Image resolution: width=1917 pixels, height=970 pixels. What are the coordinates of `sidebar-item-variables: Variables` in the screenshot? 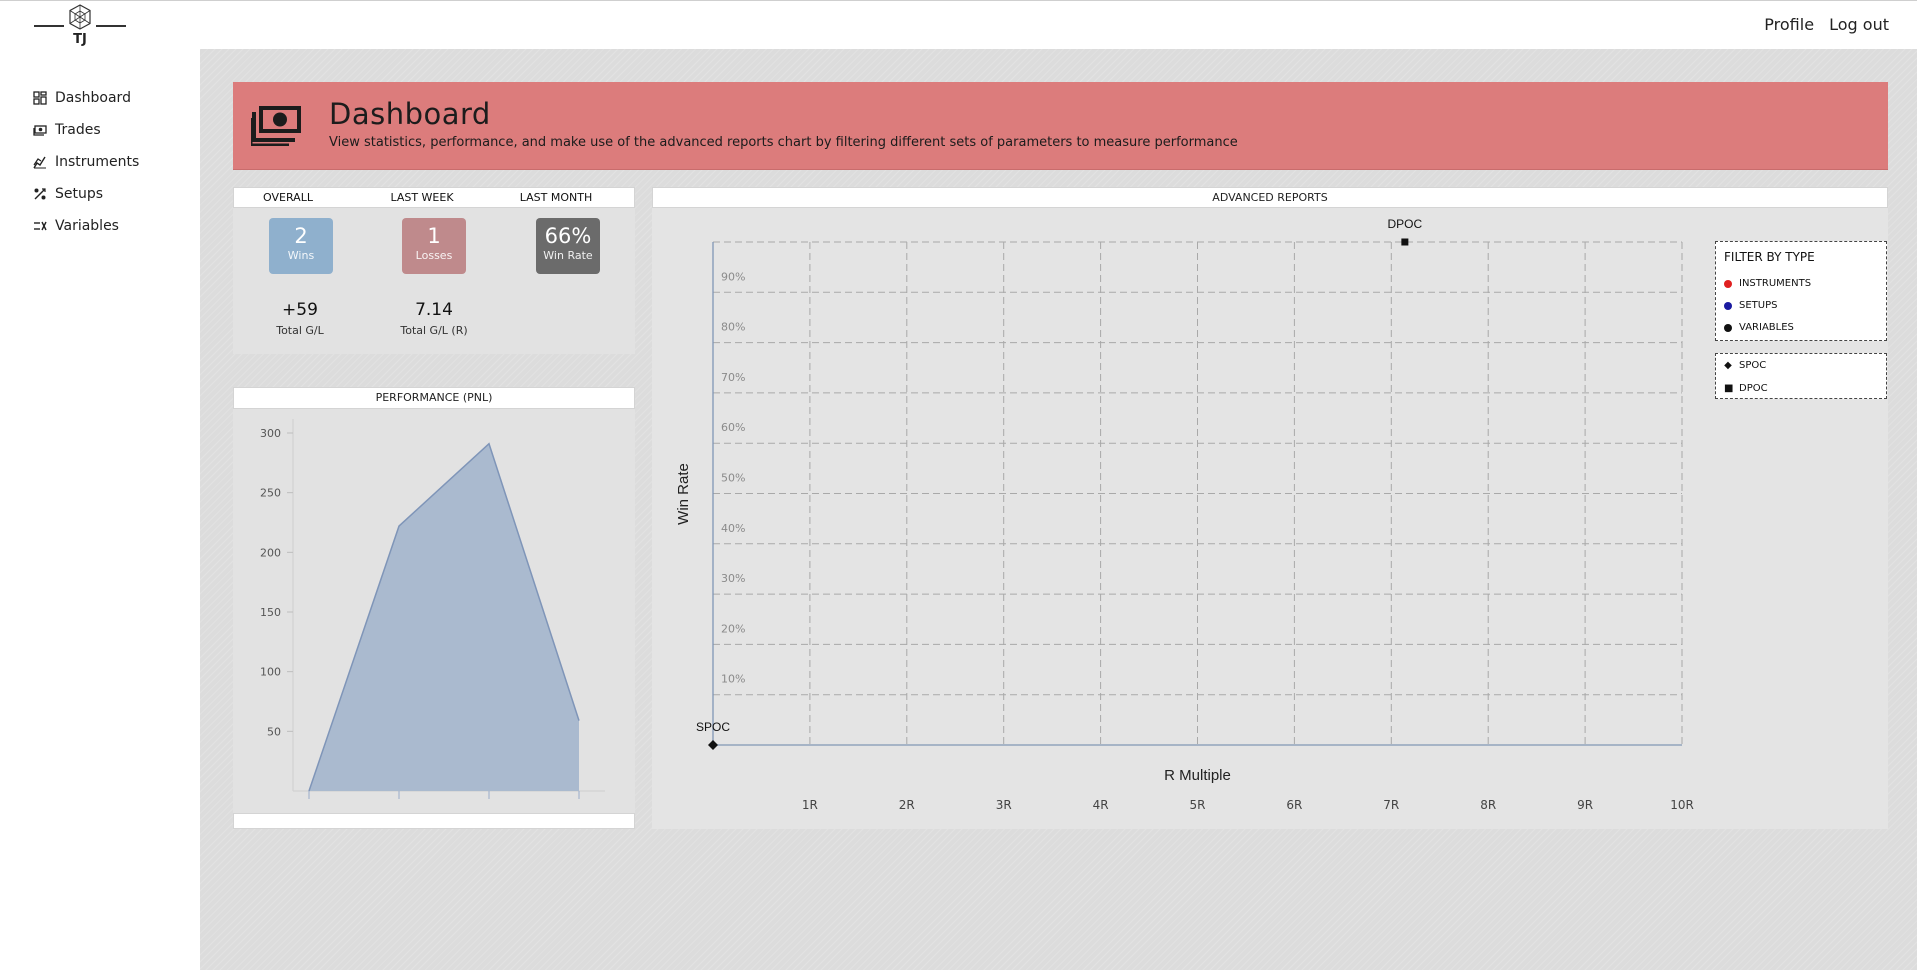 It's located at (100, 226).